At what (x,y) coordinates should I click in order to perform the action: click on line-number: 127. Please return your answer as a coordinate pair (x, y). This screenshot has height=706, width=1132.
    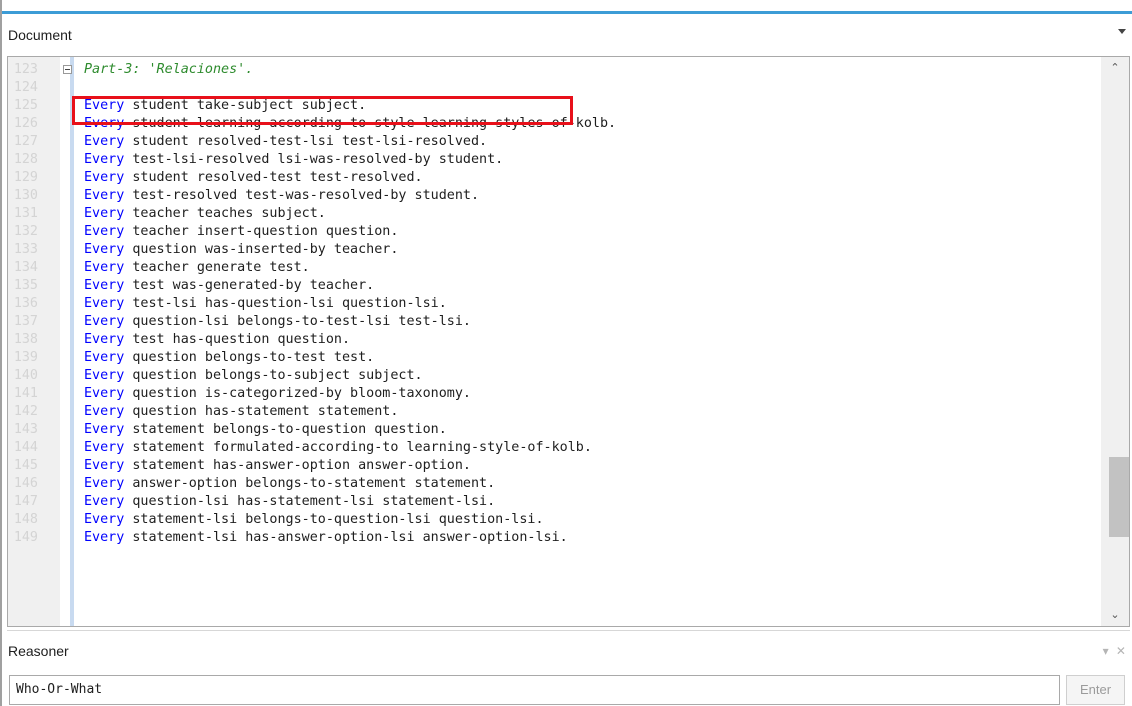
    Looking at the image, I should click on (25, 141).